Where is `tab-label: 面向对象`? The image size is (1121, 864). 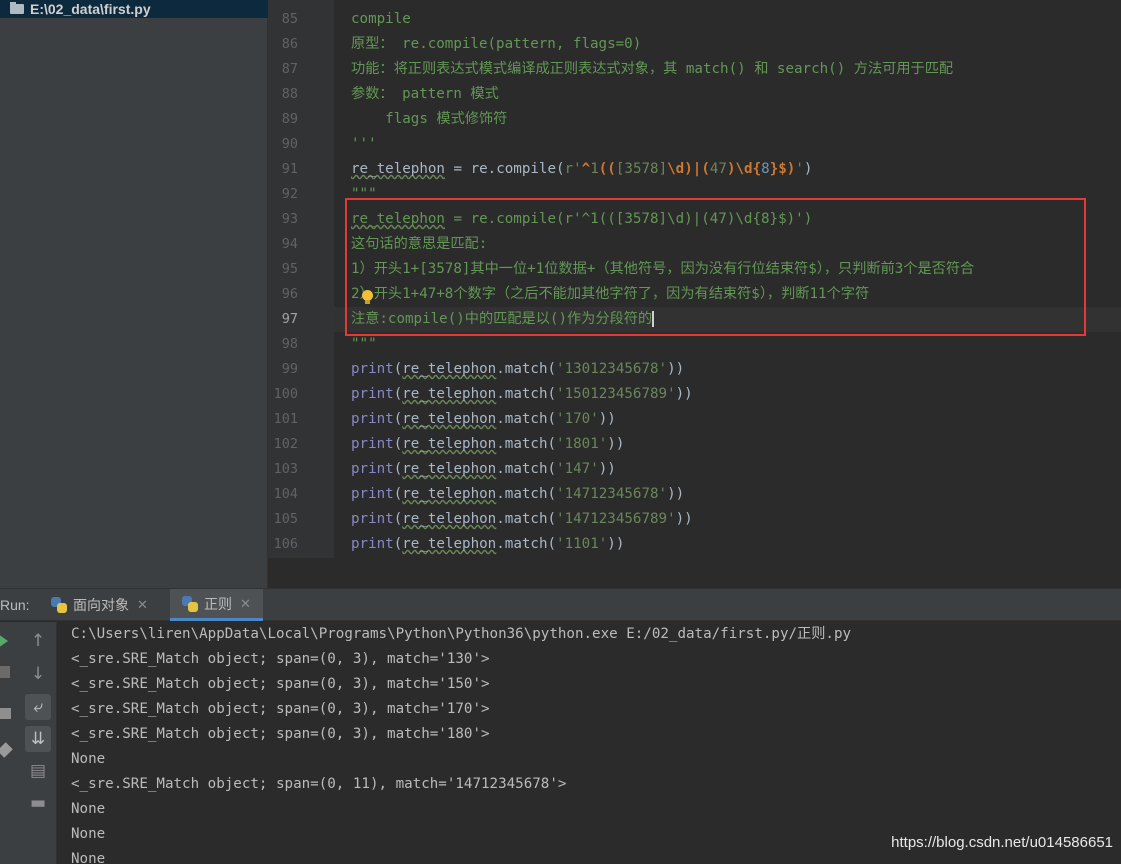 tab-label: 面向对象 is located at coordinates (101, 605).